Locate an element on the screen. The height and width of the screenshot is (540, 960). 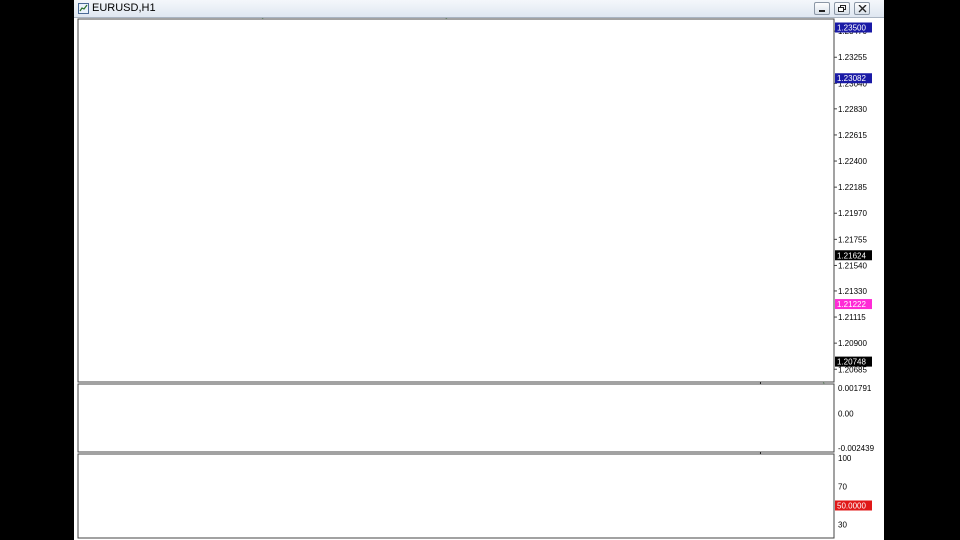
y-tick-label: 1.22615 is located at coordinates (852, 135).